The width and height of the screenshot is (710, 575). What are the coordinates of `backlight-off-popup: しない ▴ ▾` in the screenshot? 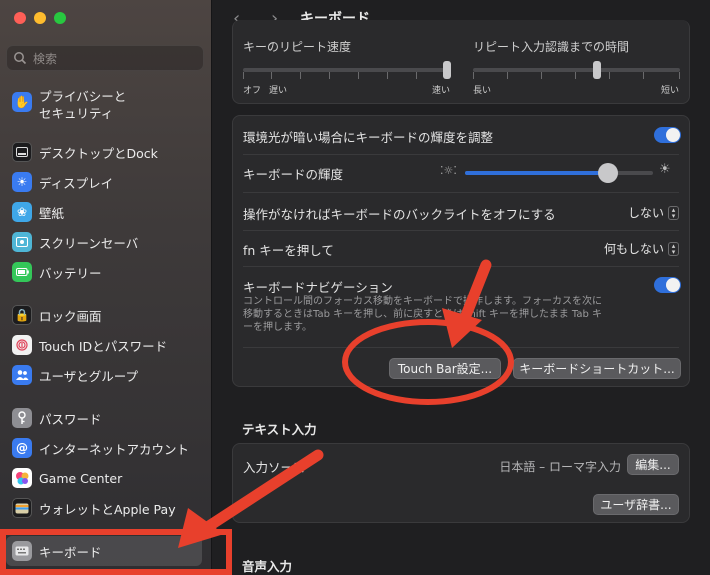 It's located at (653, 212).